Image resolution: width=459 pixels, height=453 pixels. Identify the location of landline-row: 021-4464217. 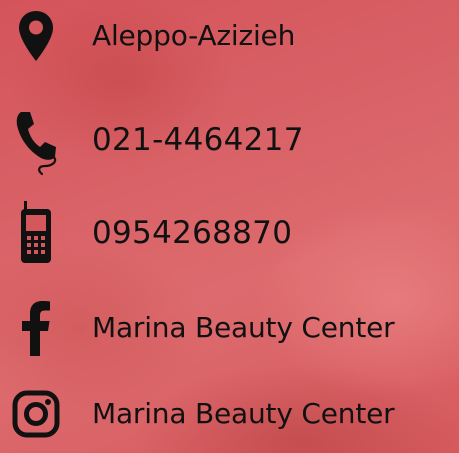
(229, 143).